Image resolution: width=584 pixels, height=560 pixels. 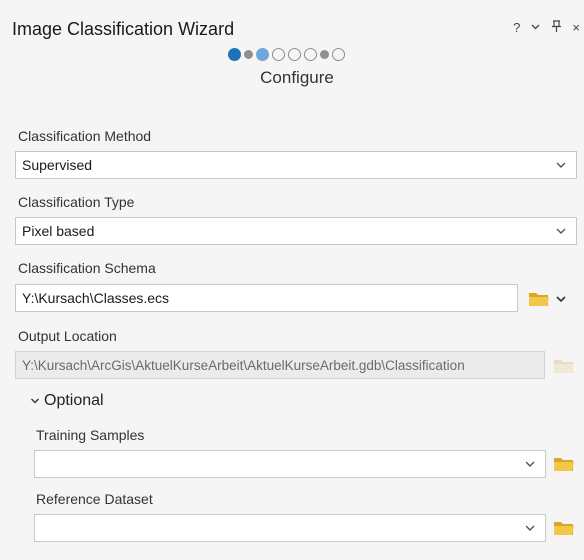 What do you see at coordinates (546, 28) in the screenshot?
I see `window-controls: ? ×` at bounding box center [546, 28].